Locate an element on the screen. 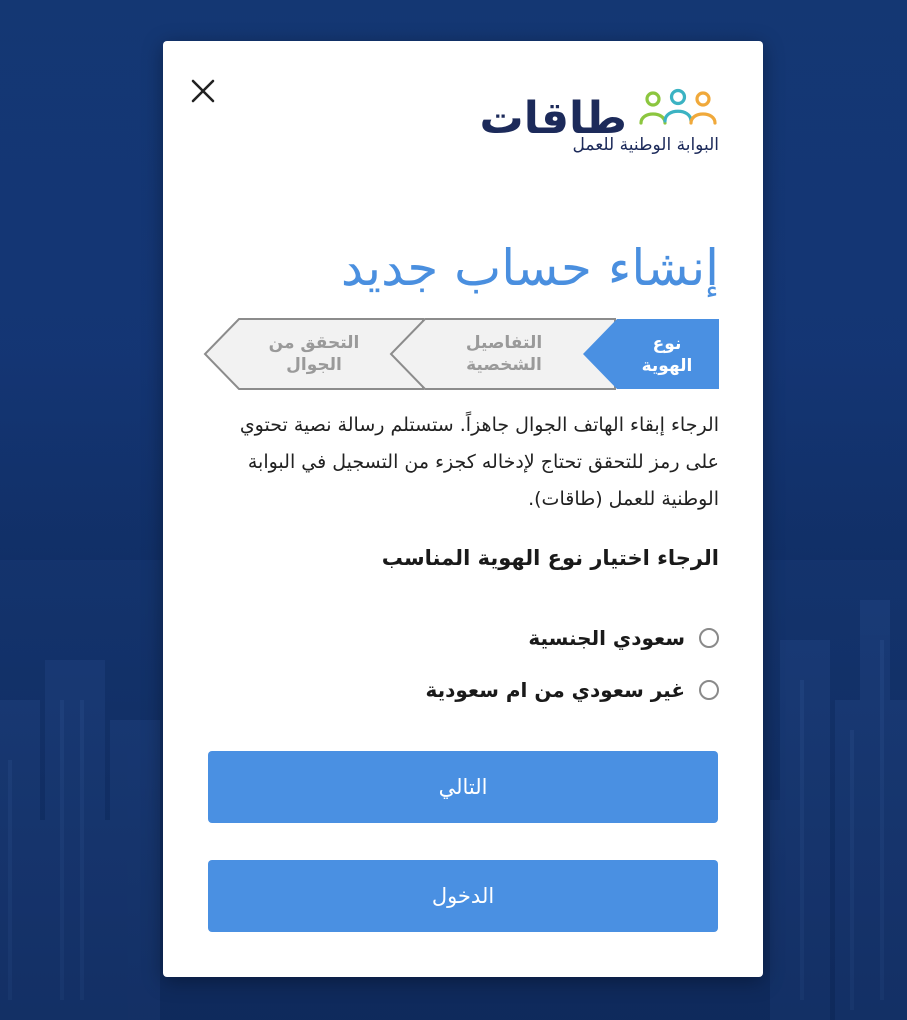  page-title: إنشاء حساب جديد is located at coordinates (529, 268).